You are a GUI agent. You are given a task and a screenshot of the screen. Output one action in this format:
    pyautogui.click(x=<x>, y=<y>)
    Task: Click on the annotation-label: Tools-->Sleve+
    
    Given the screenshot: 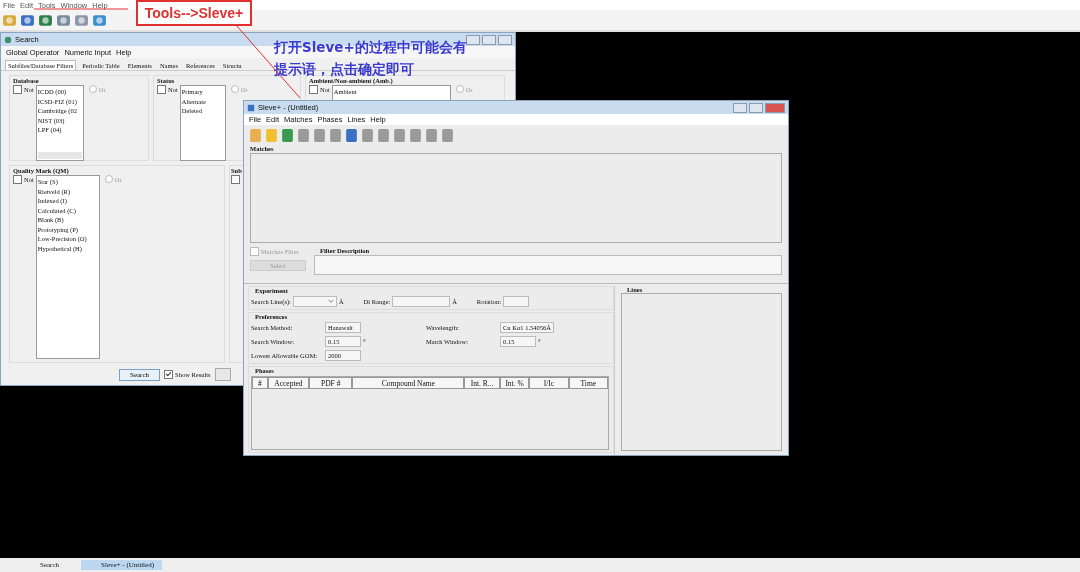 What is the action you would take?
    pyautogui.click(x=194, y=13)
    